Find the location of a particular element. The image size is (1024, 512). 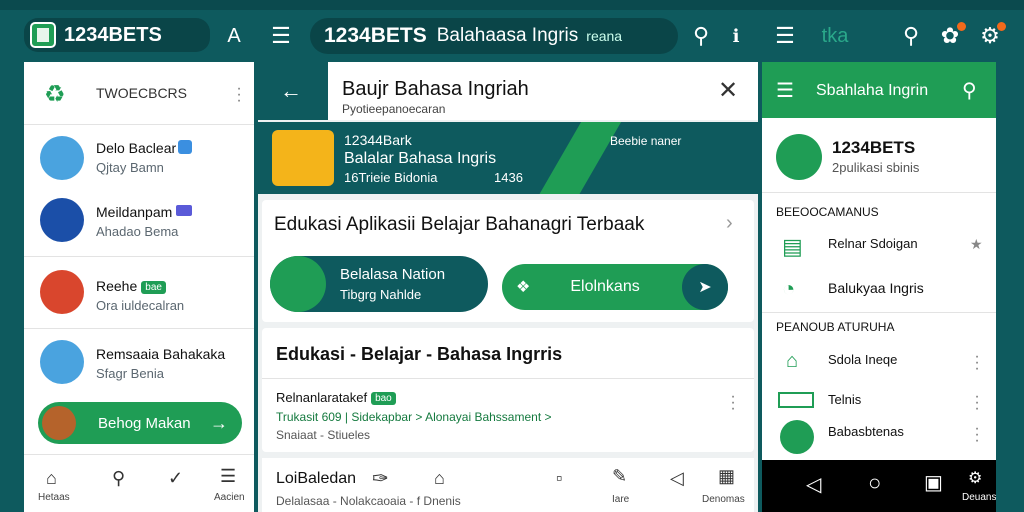

hero-stripe is located at coordinates (578, 158).